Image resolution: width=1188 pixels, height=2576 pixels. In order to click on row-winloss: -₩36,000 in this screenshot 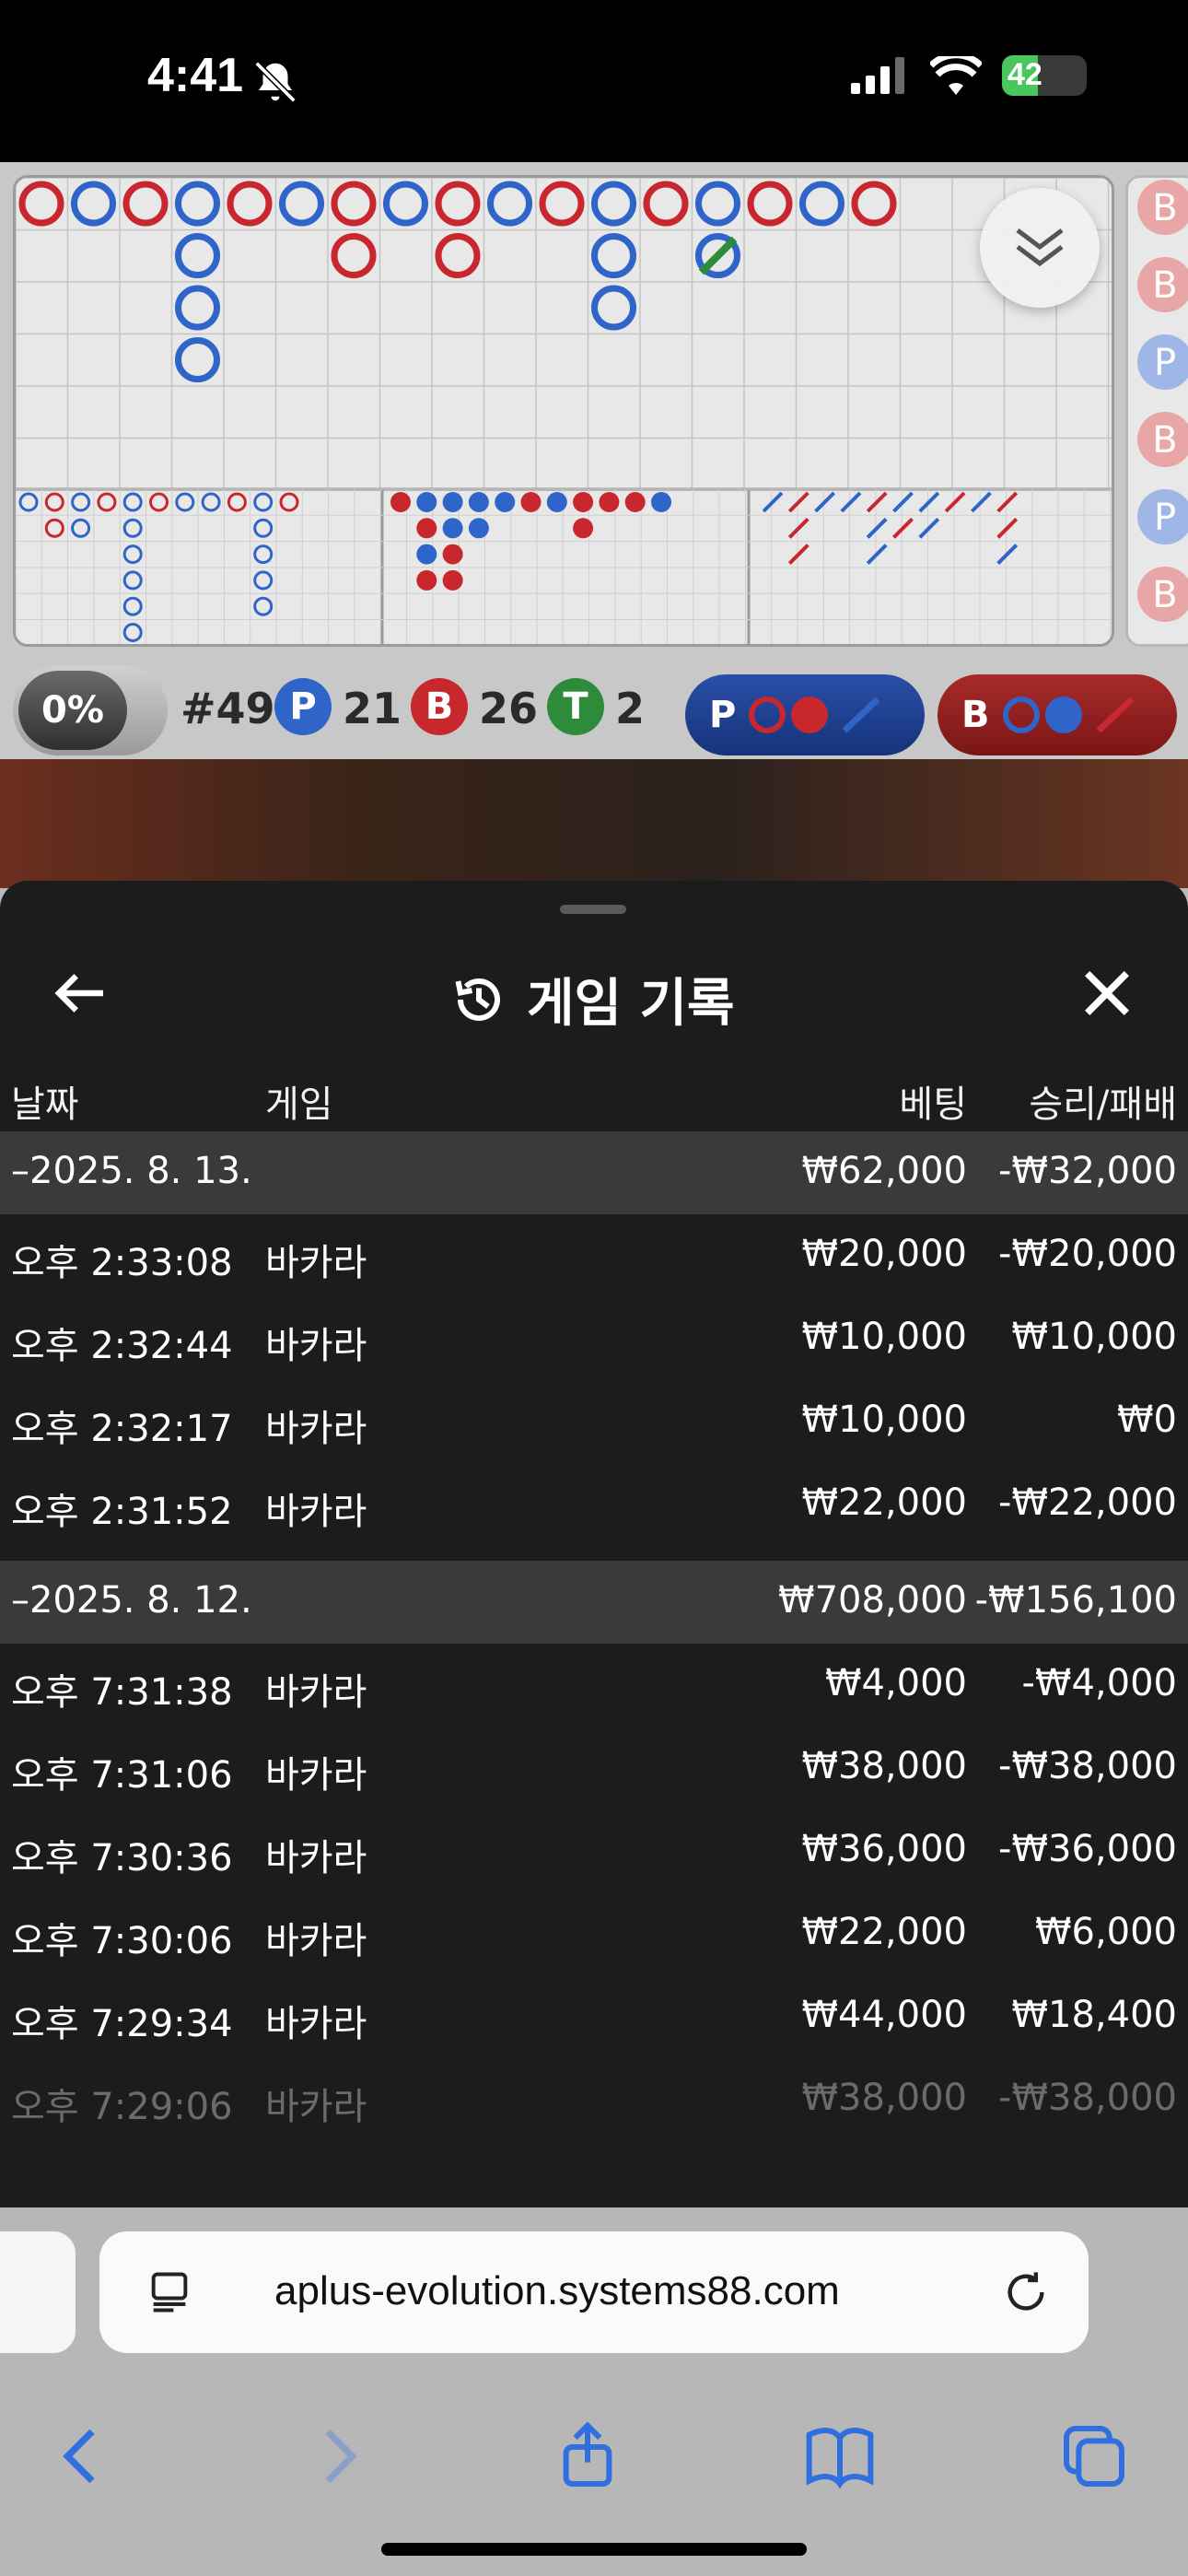, I will do `click(1087, 1849)`.